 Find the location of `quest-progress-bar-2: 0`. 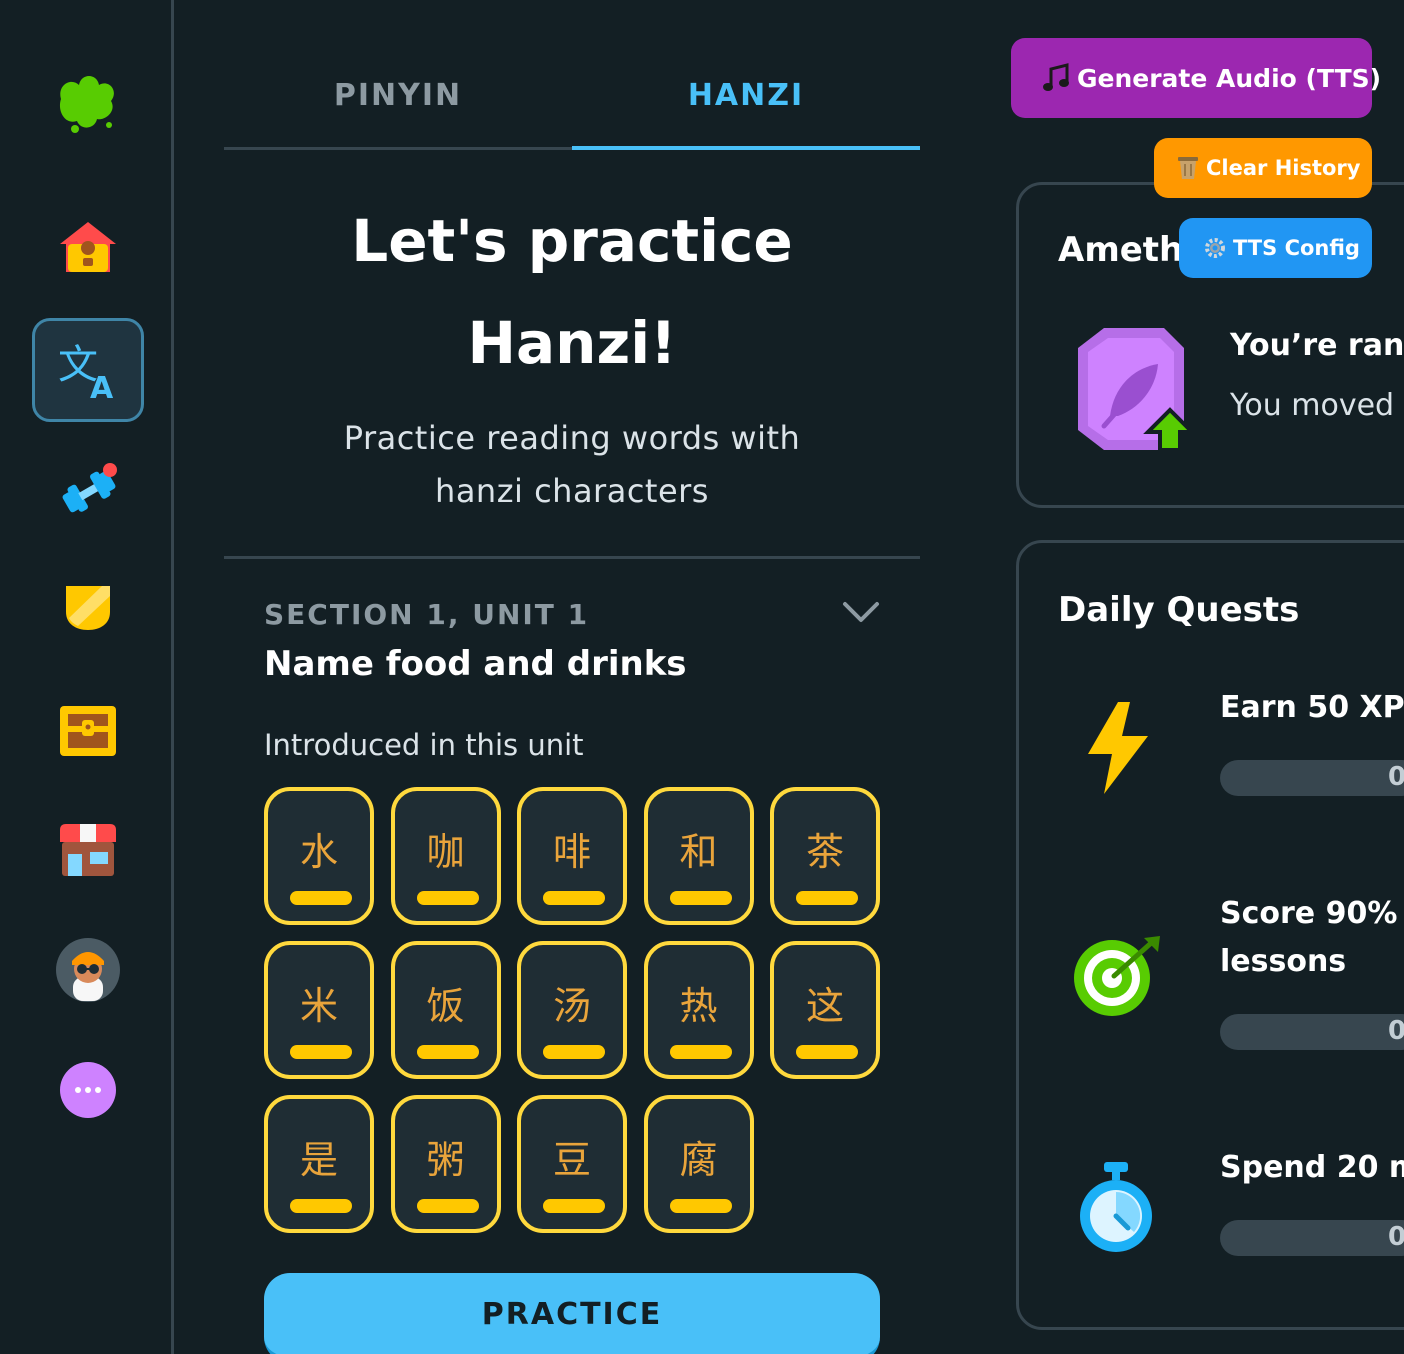

quest-progress-bar-2: 0 is located at coordinates (1312, 1032).